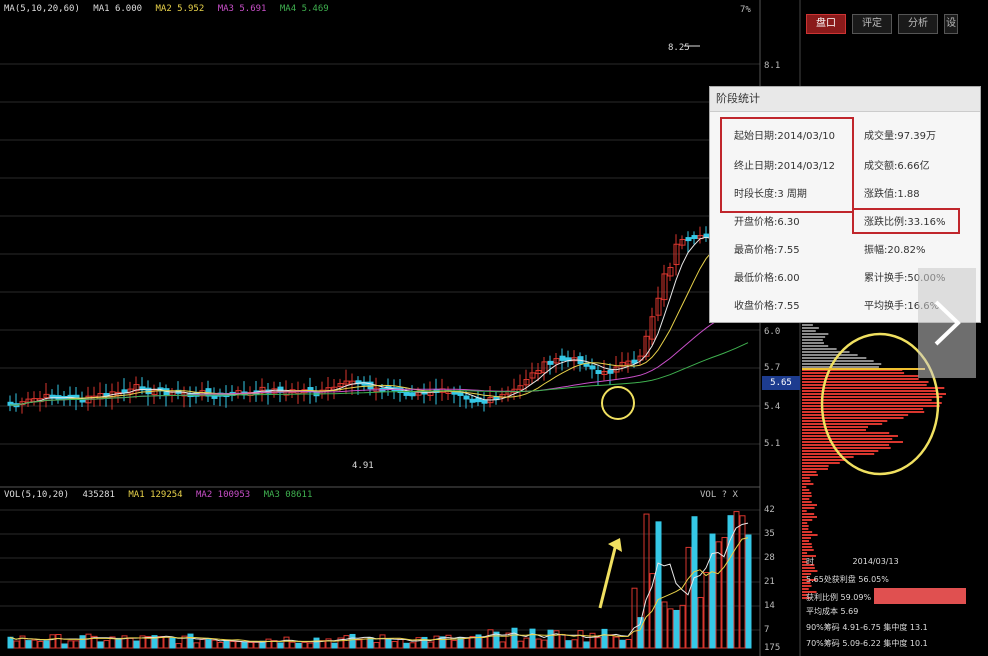 Image resolution: width=988 pixels, height=656 pixels. Describe the element at coordinates (769, 606) in the screenshot. I see `vol-tick: 14` at that location.